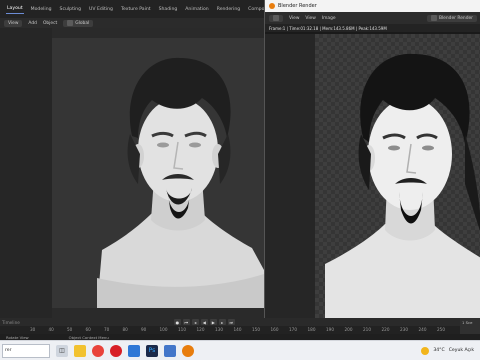 This screenshot has width=480, height=360. What do you see at coordinates (70, 329) in the screenshot?
I see `timeline-tick: 50` at bounding box center [70, 329].